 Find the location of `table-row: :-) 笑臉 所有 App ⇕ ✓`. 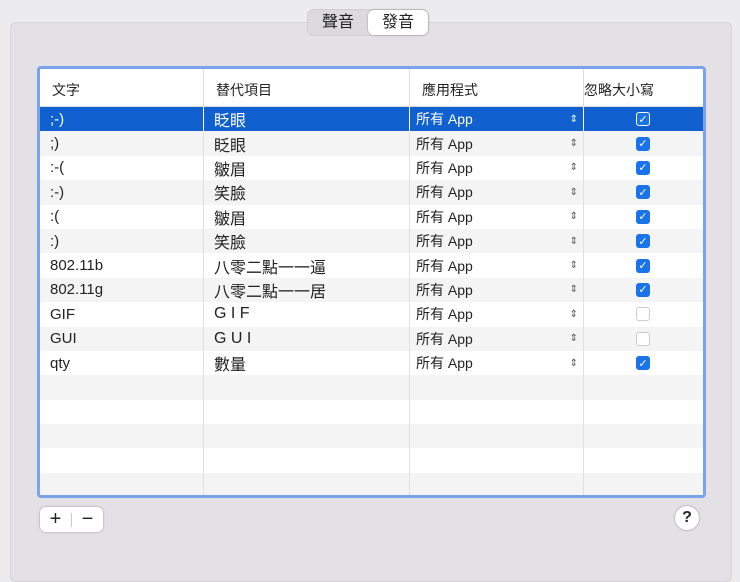

table-row: :-) 笑臉 所有 App ⇕ ✓ is located at coordinates (371, 192).